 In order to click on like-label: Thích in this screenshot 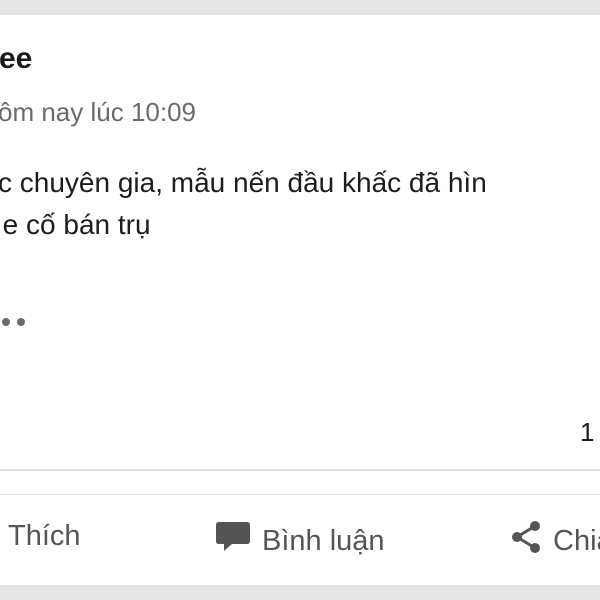, I will do `click(44, 536)`.